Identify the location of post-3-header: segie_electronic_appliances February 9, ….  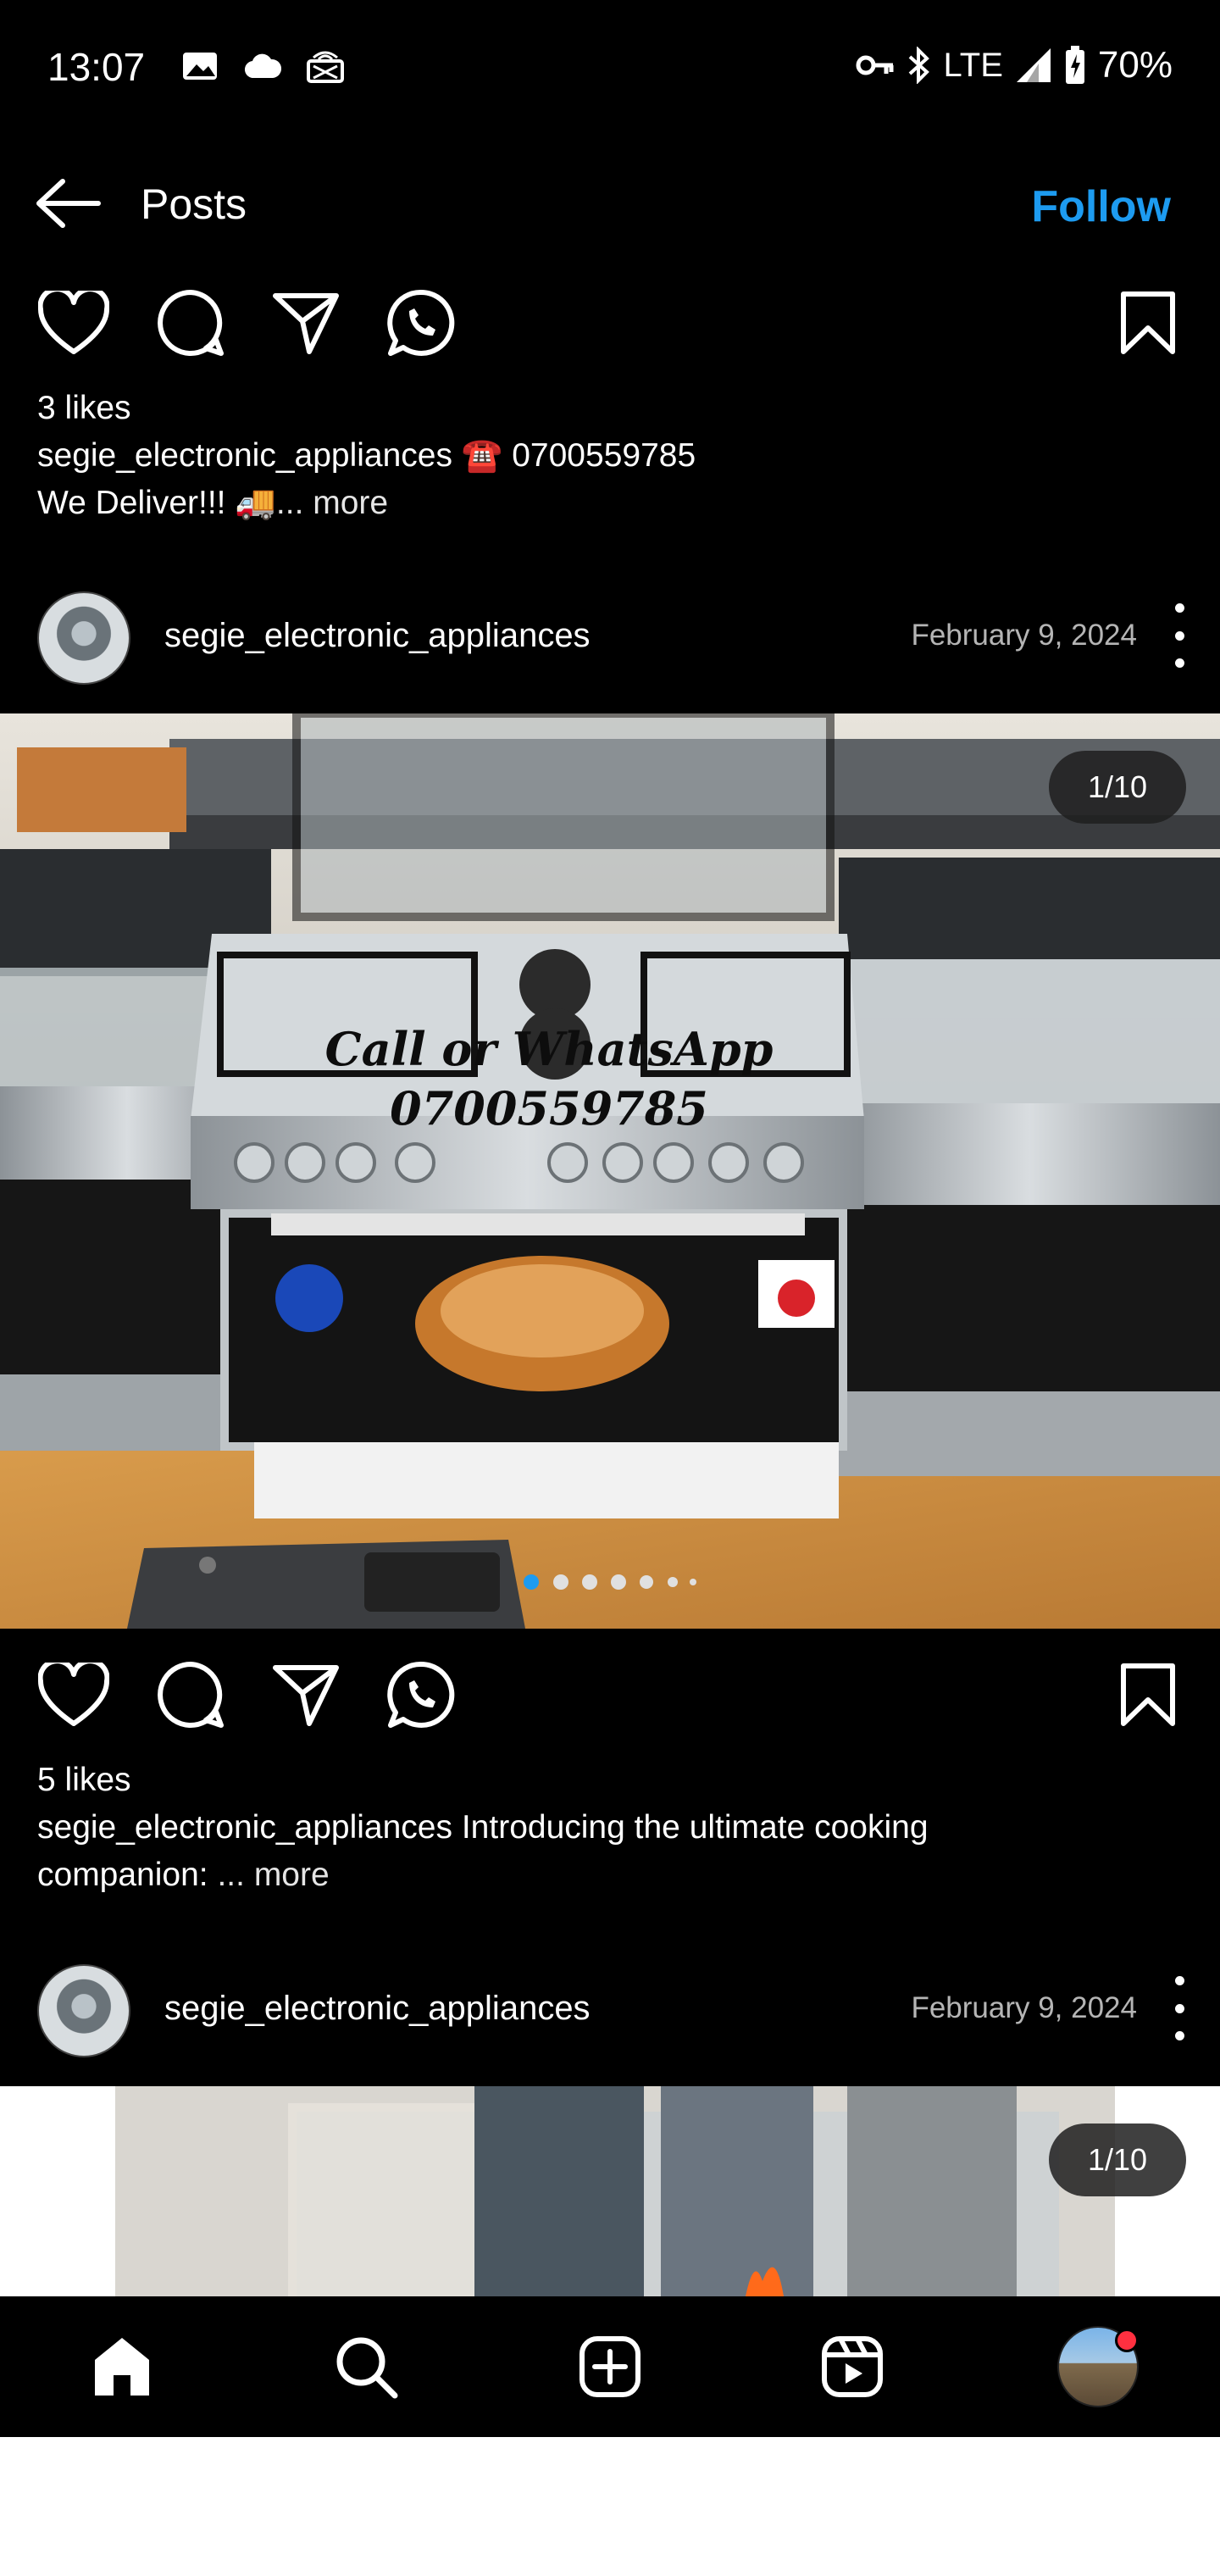
(610, 2008).